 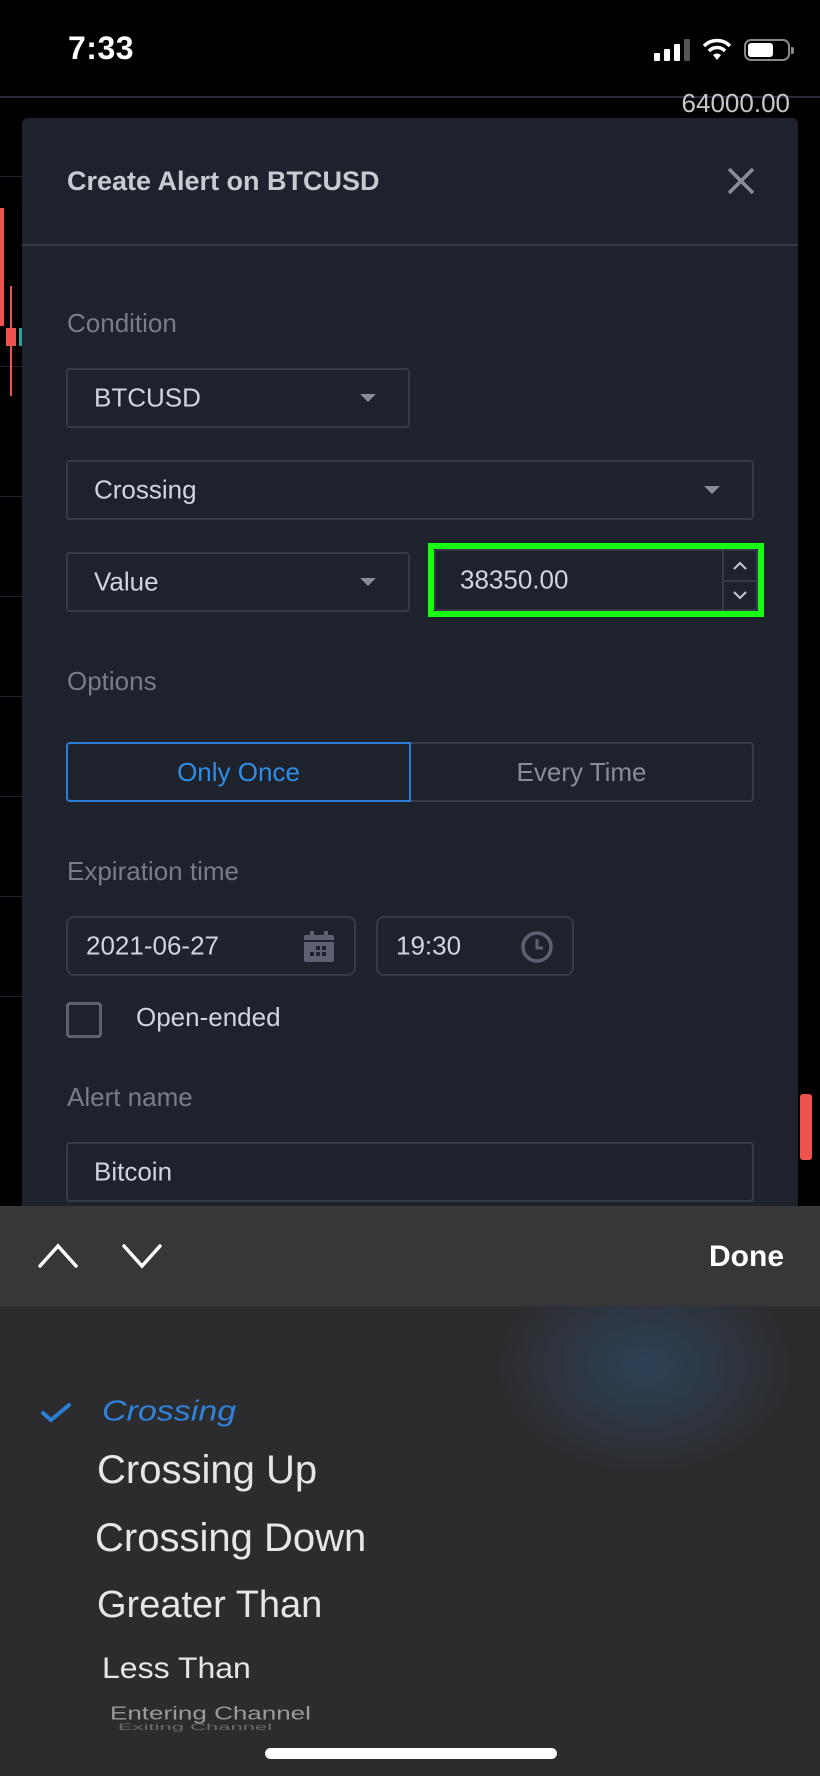 I want to click on condition-label: Condition, so click(x=122, y=323).